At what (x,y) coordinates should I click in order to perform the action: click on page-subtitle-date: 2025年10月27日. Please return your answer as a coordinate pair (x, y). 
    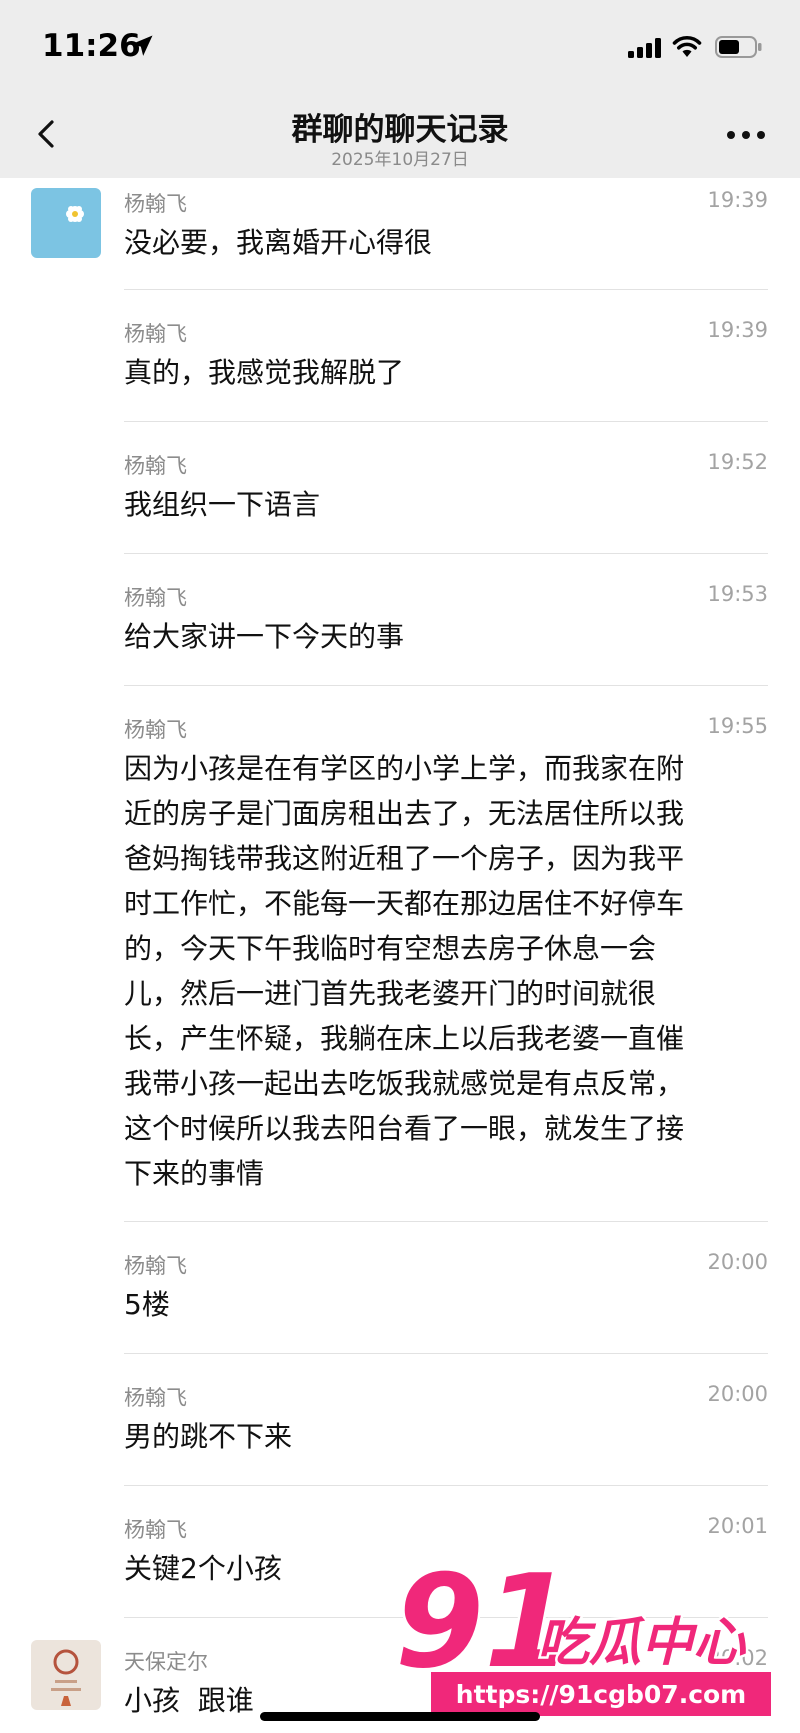
    Looking at the image, I should click on (400, 160).